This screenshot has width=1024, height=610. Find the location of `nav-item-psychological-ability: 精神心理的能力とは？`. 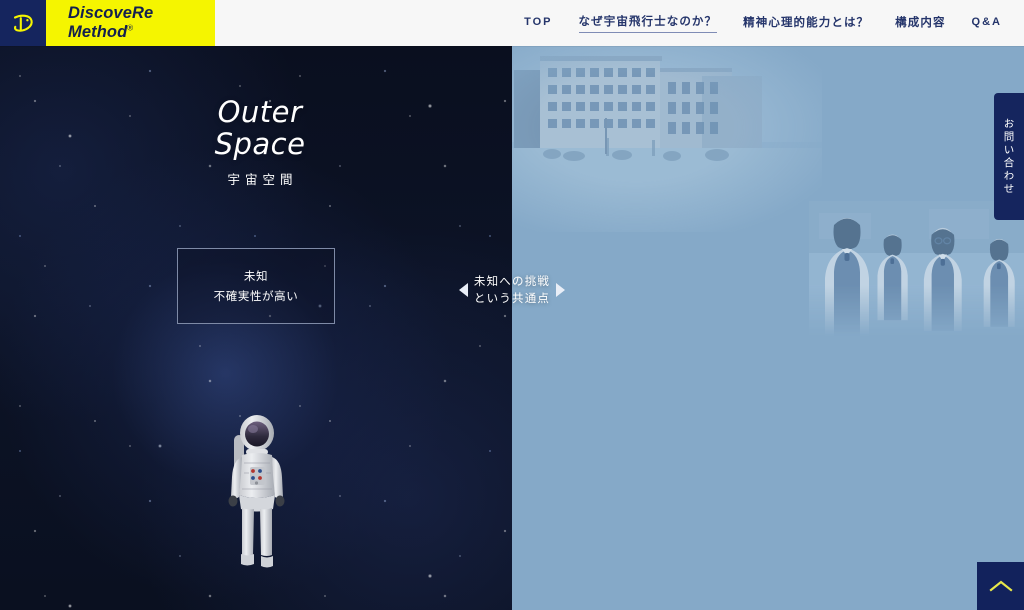

nav-item-psychological-ability: 精神心理的能力とは？ is located at coordinates (806, 23).